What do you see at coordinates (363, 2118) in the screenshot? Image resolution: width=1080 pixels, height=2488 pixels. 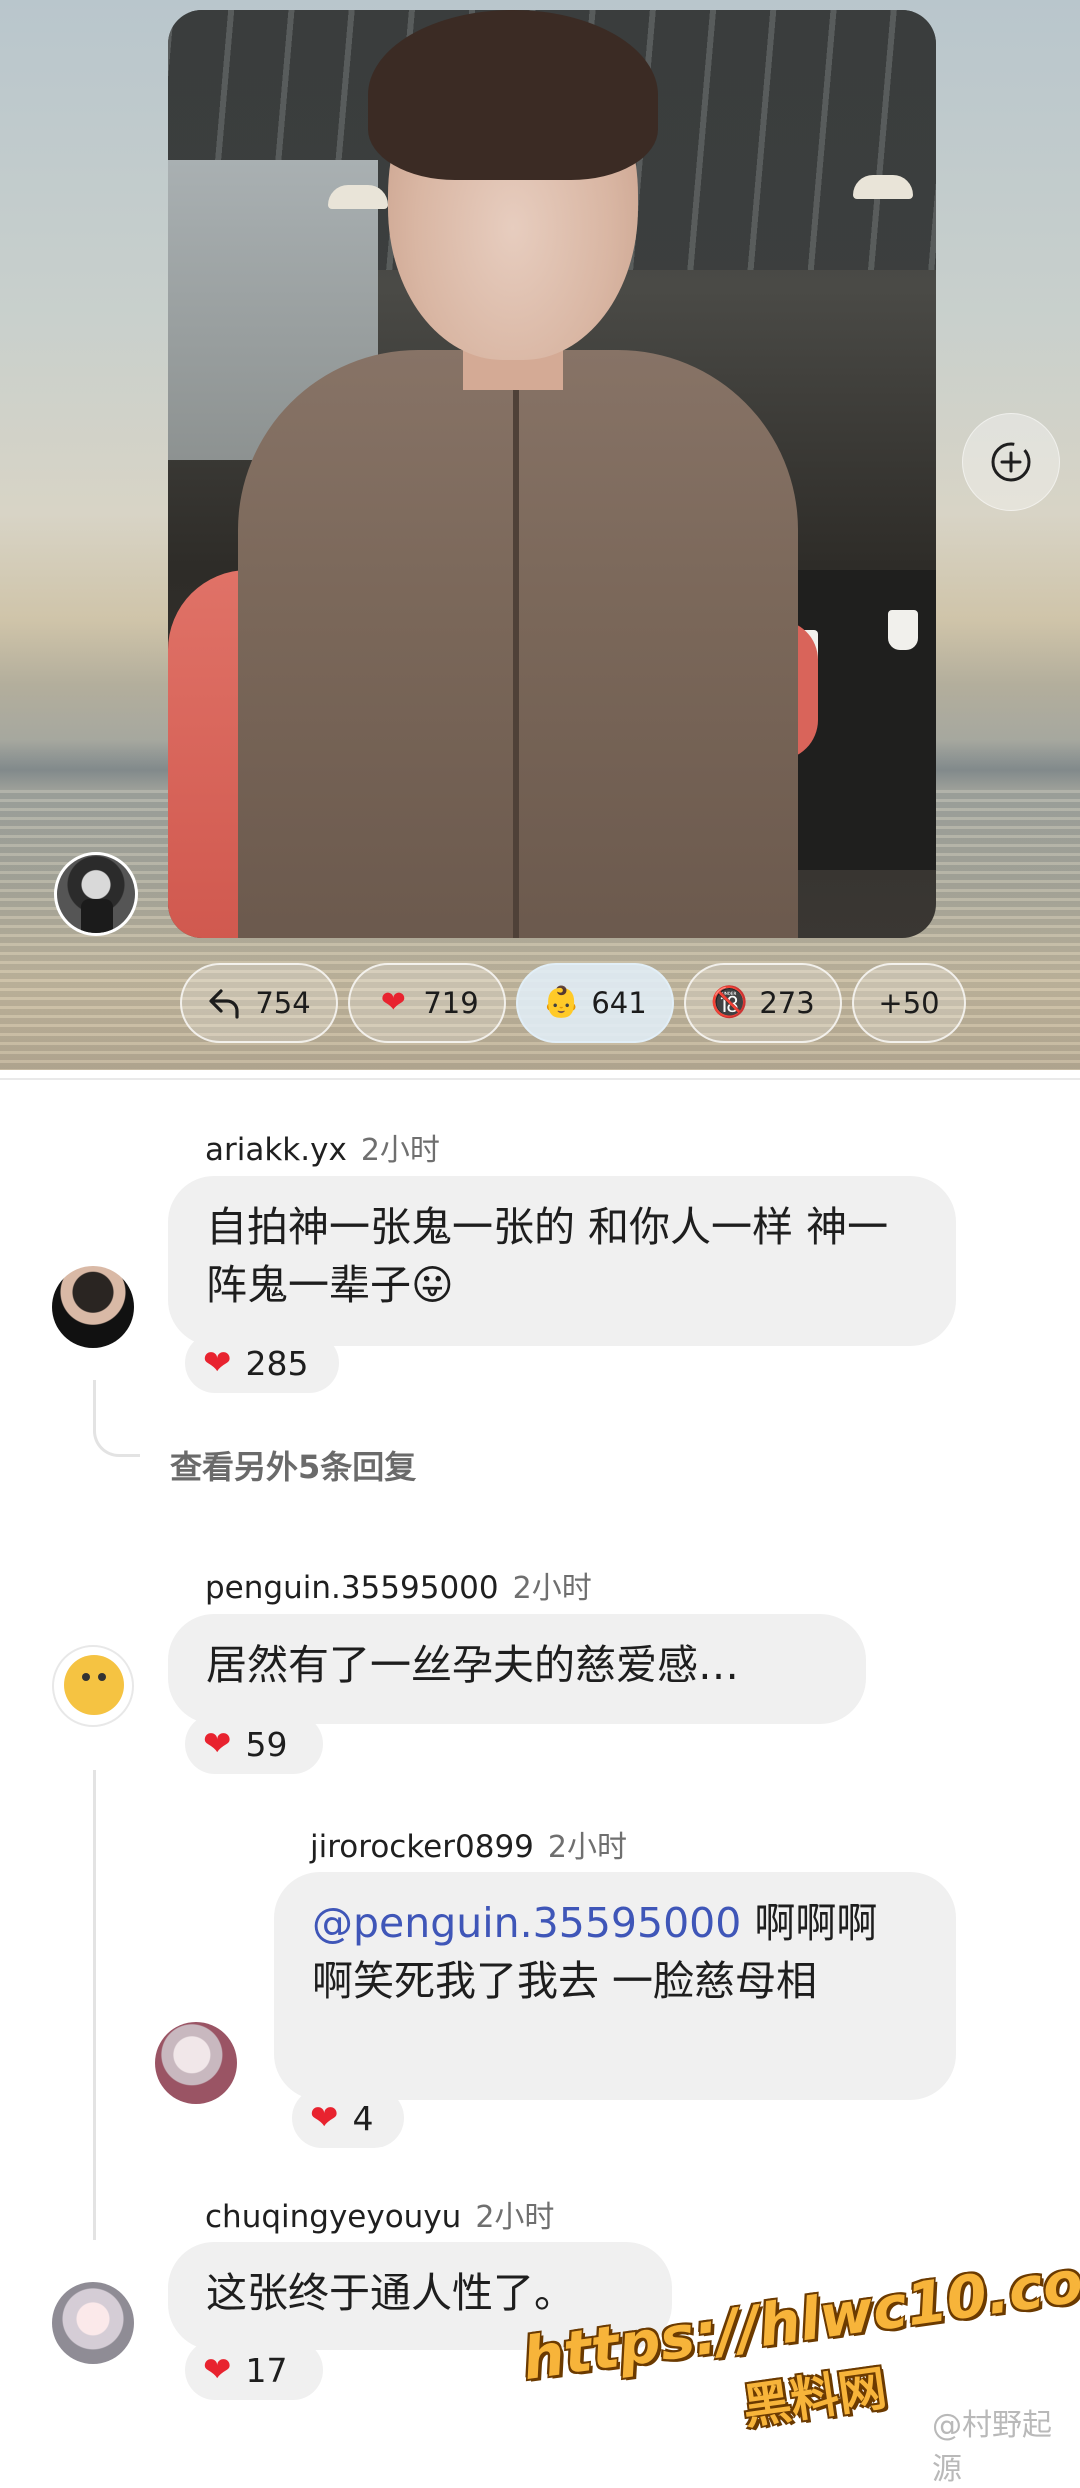 I see `reply-like-count: 4` at bounding box center [363, 2118].